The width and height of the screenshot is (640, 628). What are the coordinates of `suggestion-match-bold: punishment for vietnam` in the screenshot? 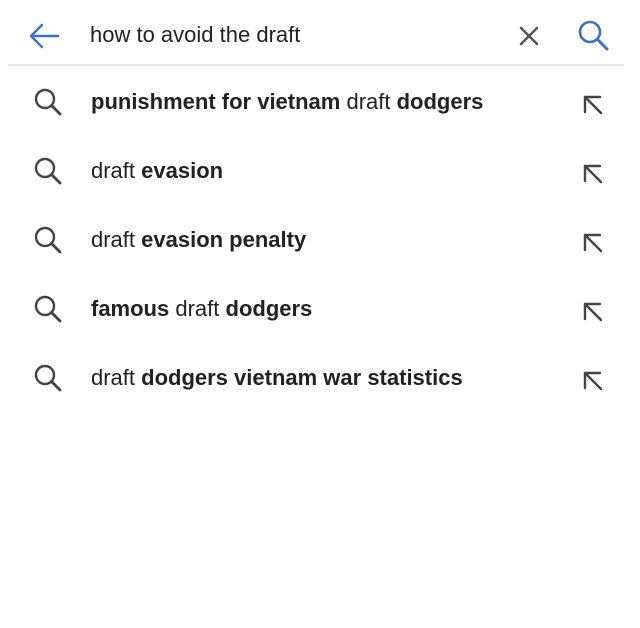 It's located at (216, 101).